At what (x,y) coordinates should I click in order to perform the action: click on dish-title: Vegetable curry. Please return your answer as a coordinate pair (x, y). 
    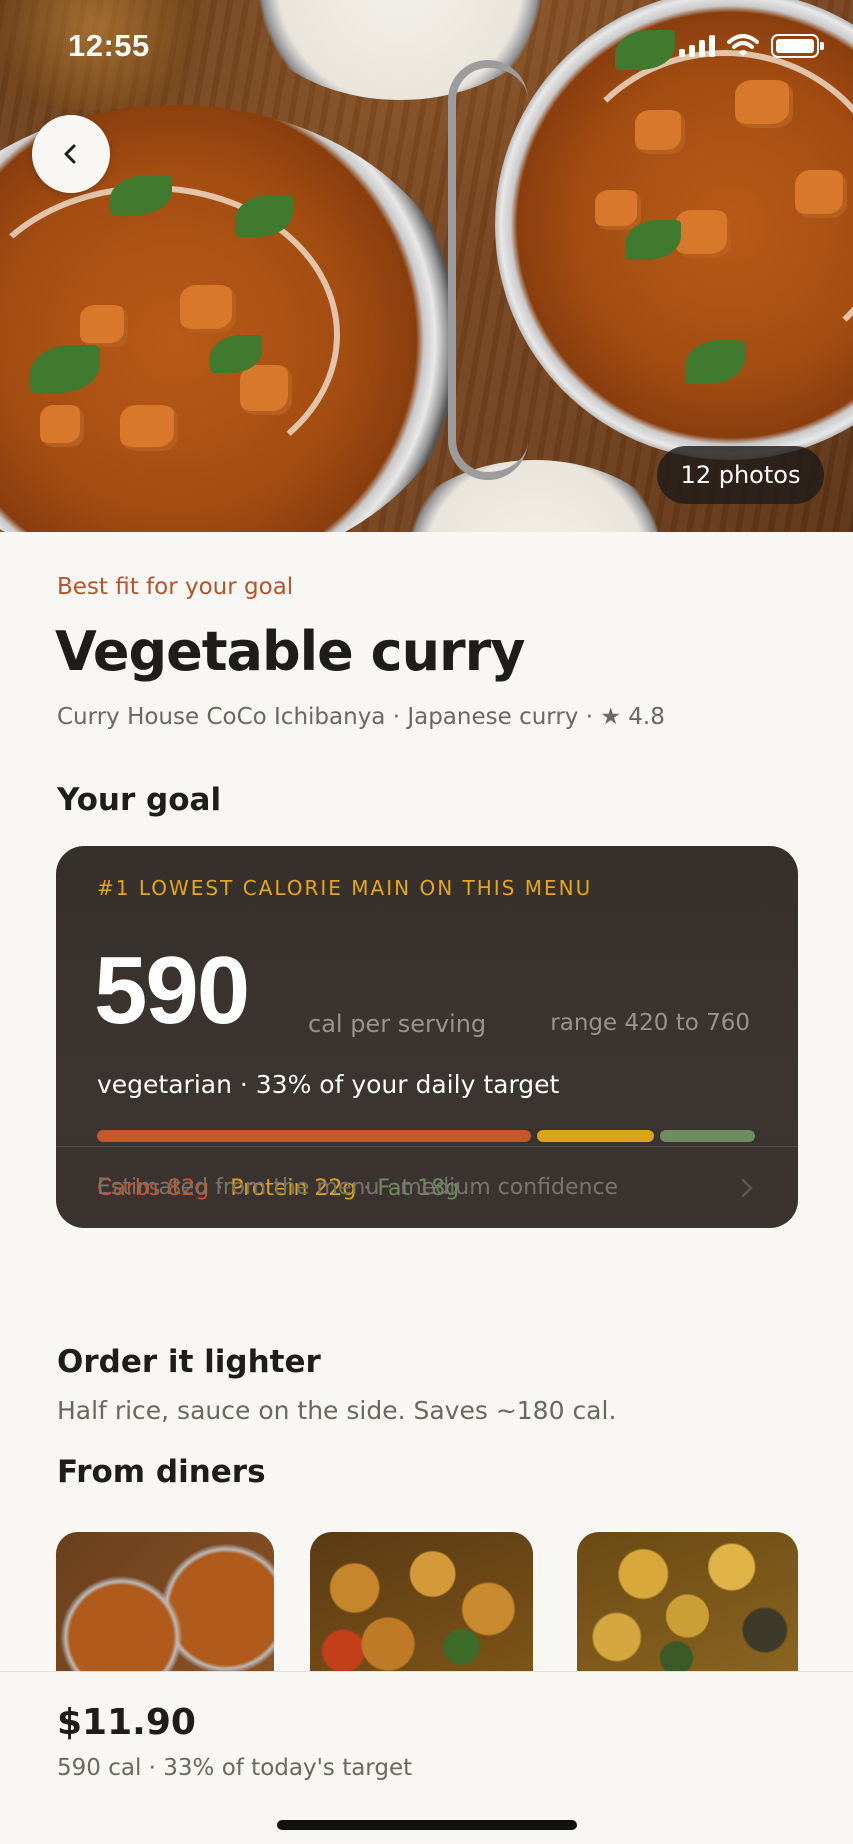
    Looking at the image, I should click on (290, 651).